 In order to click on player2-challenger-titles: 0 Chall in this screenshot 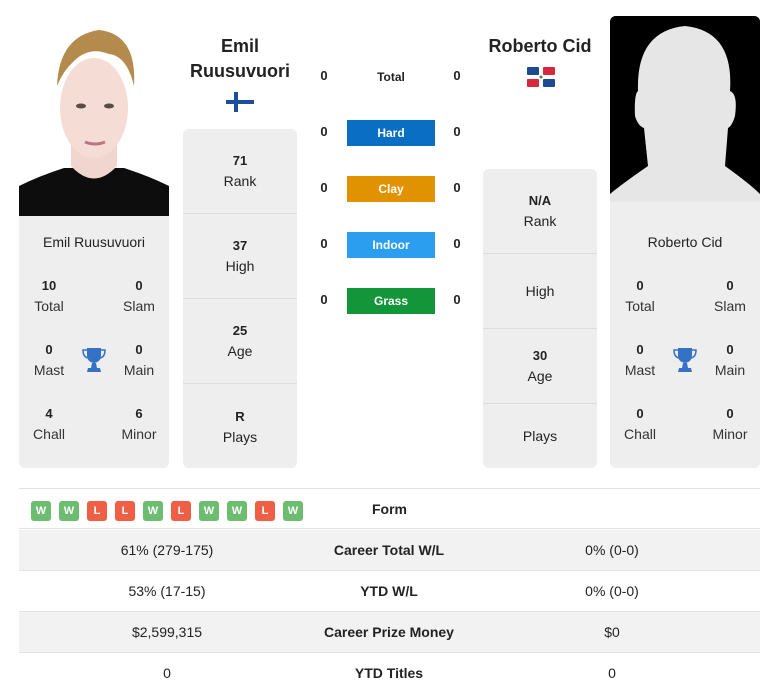, I will do `click(640, 424)`.